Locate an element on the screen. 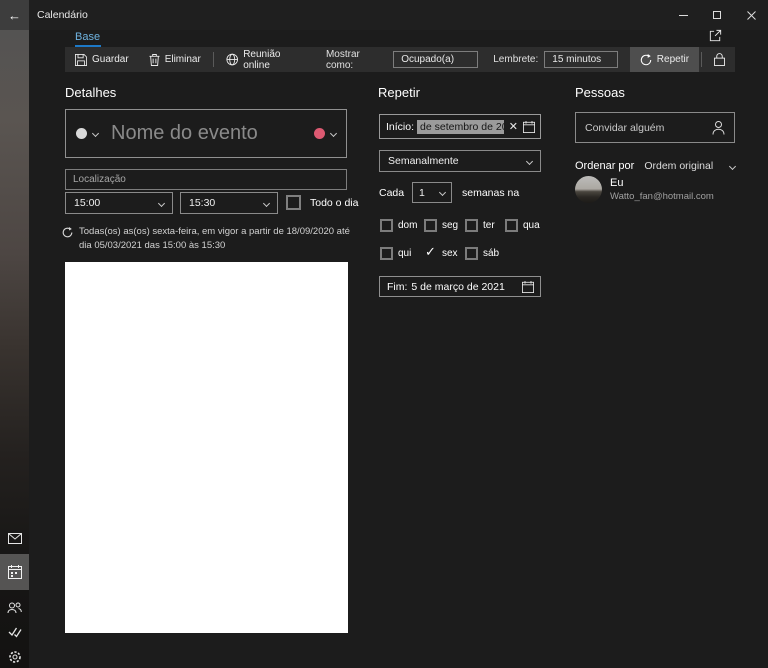 The image size is (768, 668). start-date-value-selected: de setembro de 2020 is located at coordinates (460, 126).